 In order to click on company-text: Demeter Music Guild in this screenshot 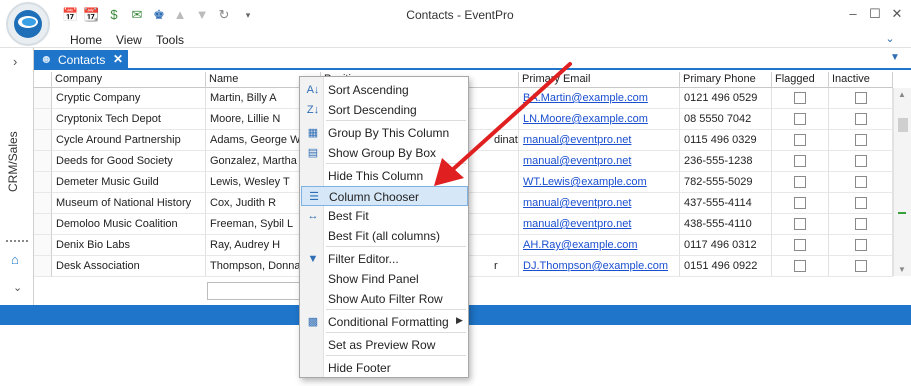, I will do `click(107, 182)`.